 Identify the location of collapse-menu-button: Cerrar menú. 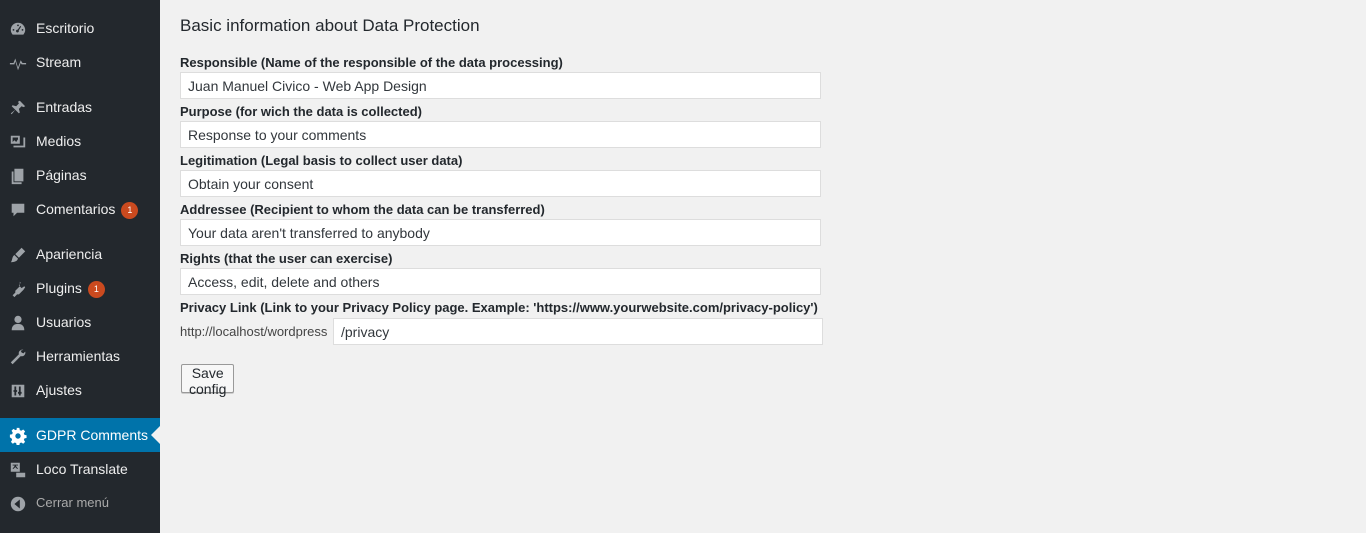
(80, 503).